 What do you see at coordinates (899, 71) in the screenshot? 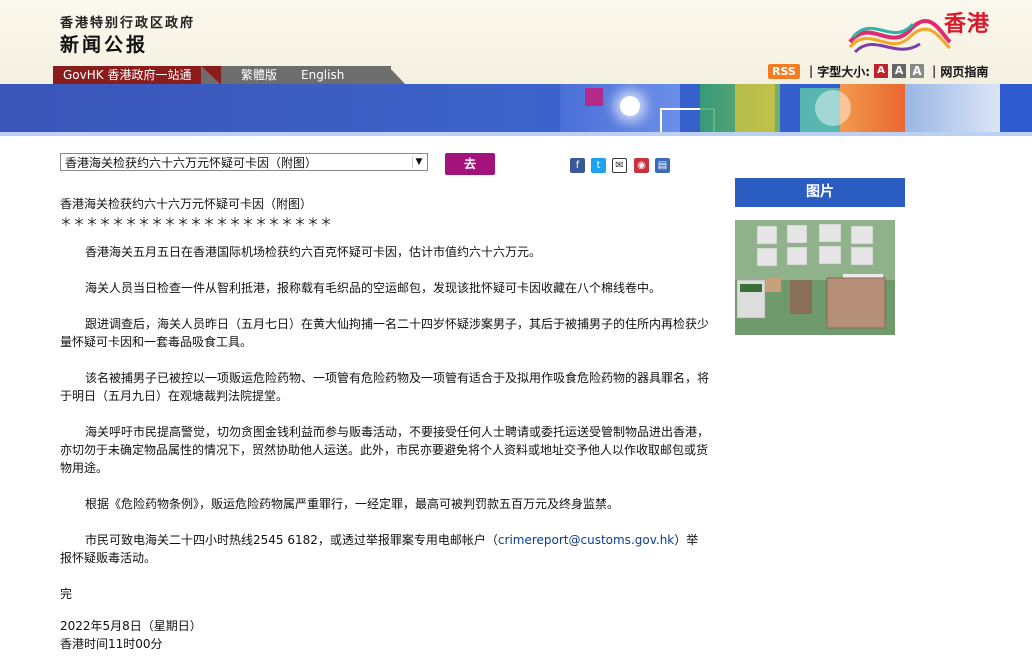
I see `font-medium-button: A` at bounding box center [899, 71].